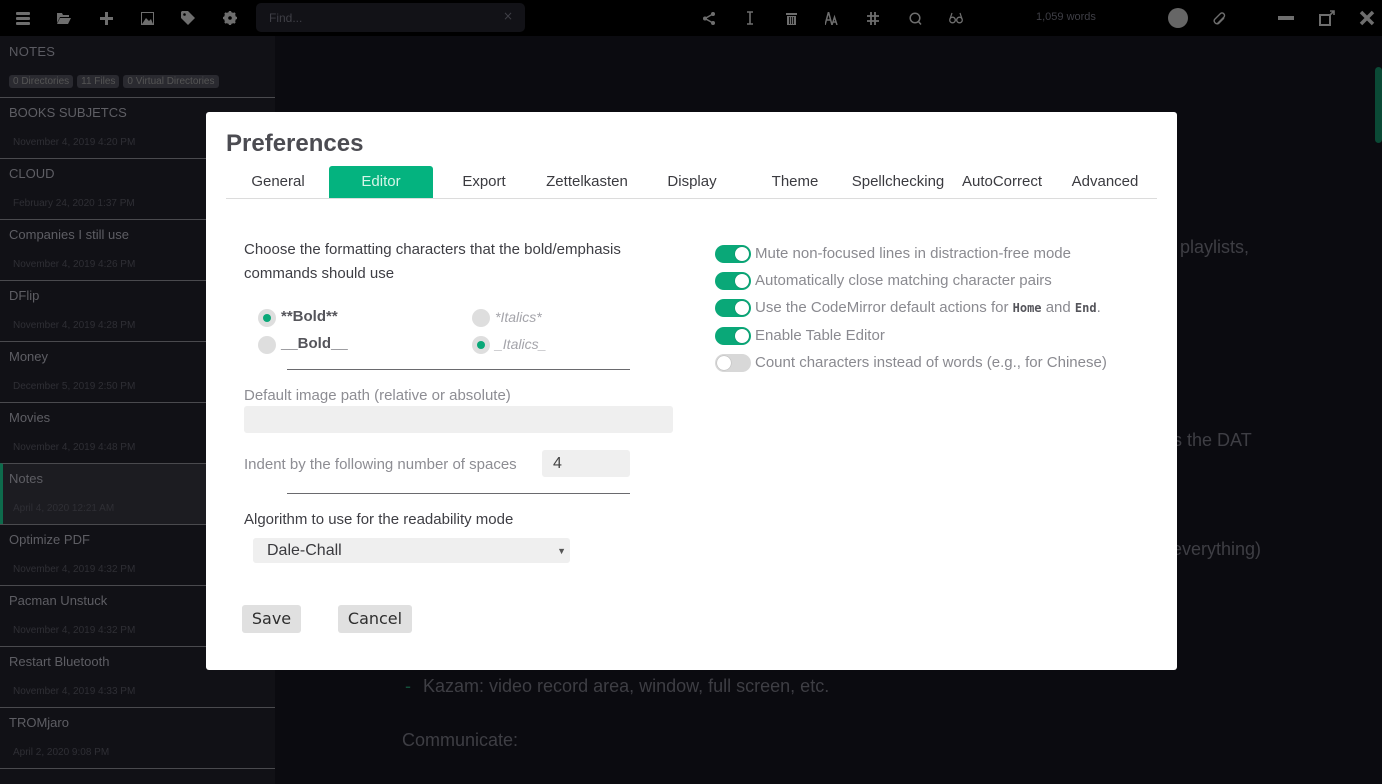 This screenshot has width=1382, height=784. I want to click on italic-asterisk-label: *Italics*, so click(518, 317).